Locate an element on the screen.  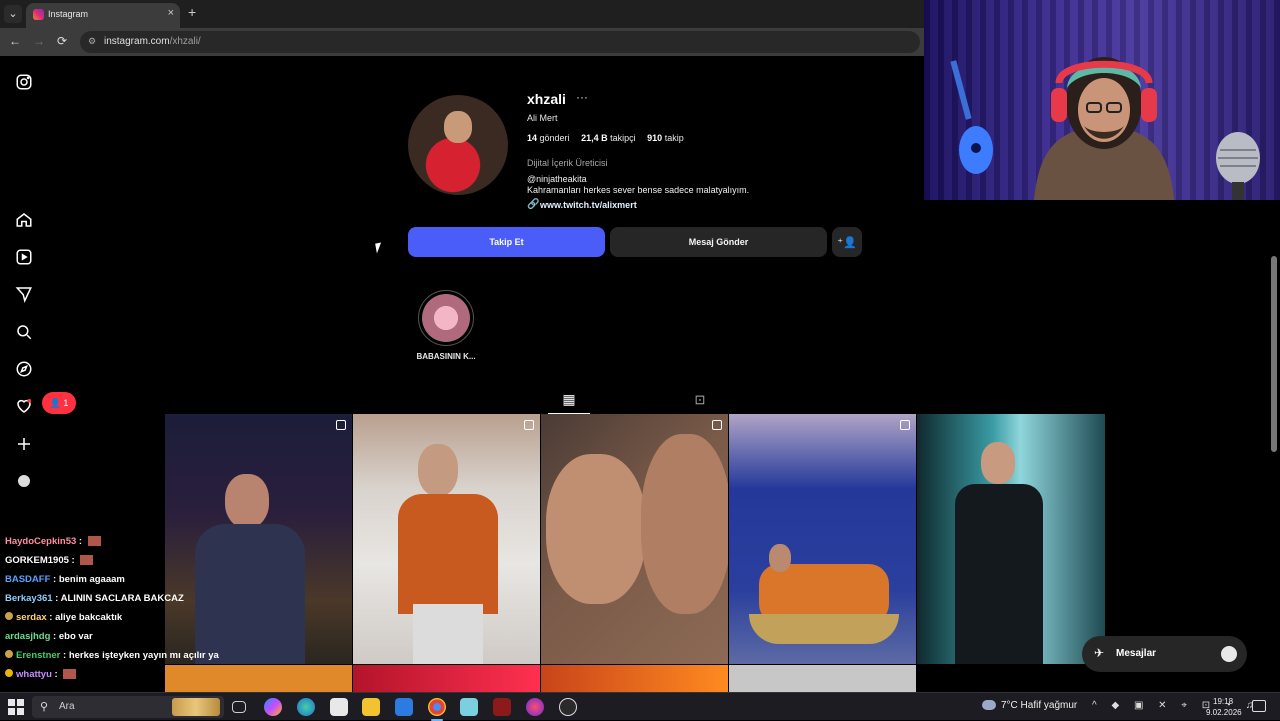
tagged-tab: ⊡ is located at coordinates (700, 400).